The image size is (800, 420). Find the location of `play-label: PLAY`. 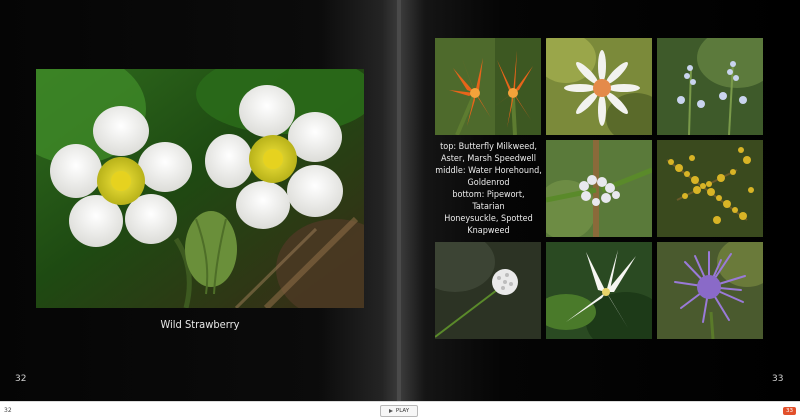

play-label: PLAY is located at coordinates (402, 411).